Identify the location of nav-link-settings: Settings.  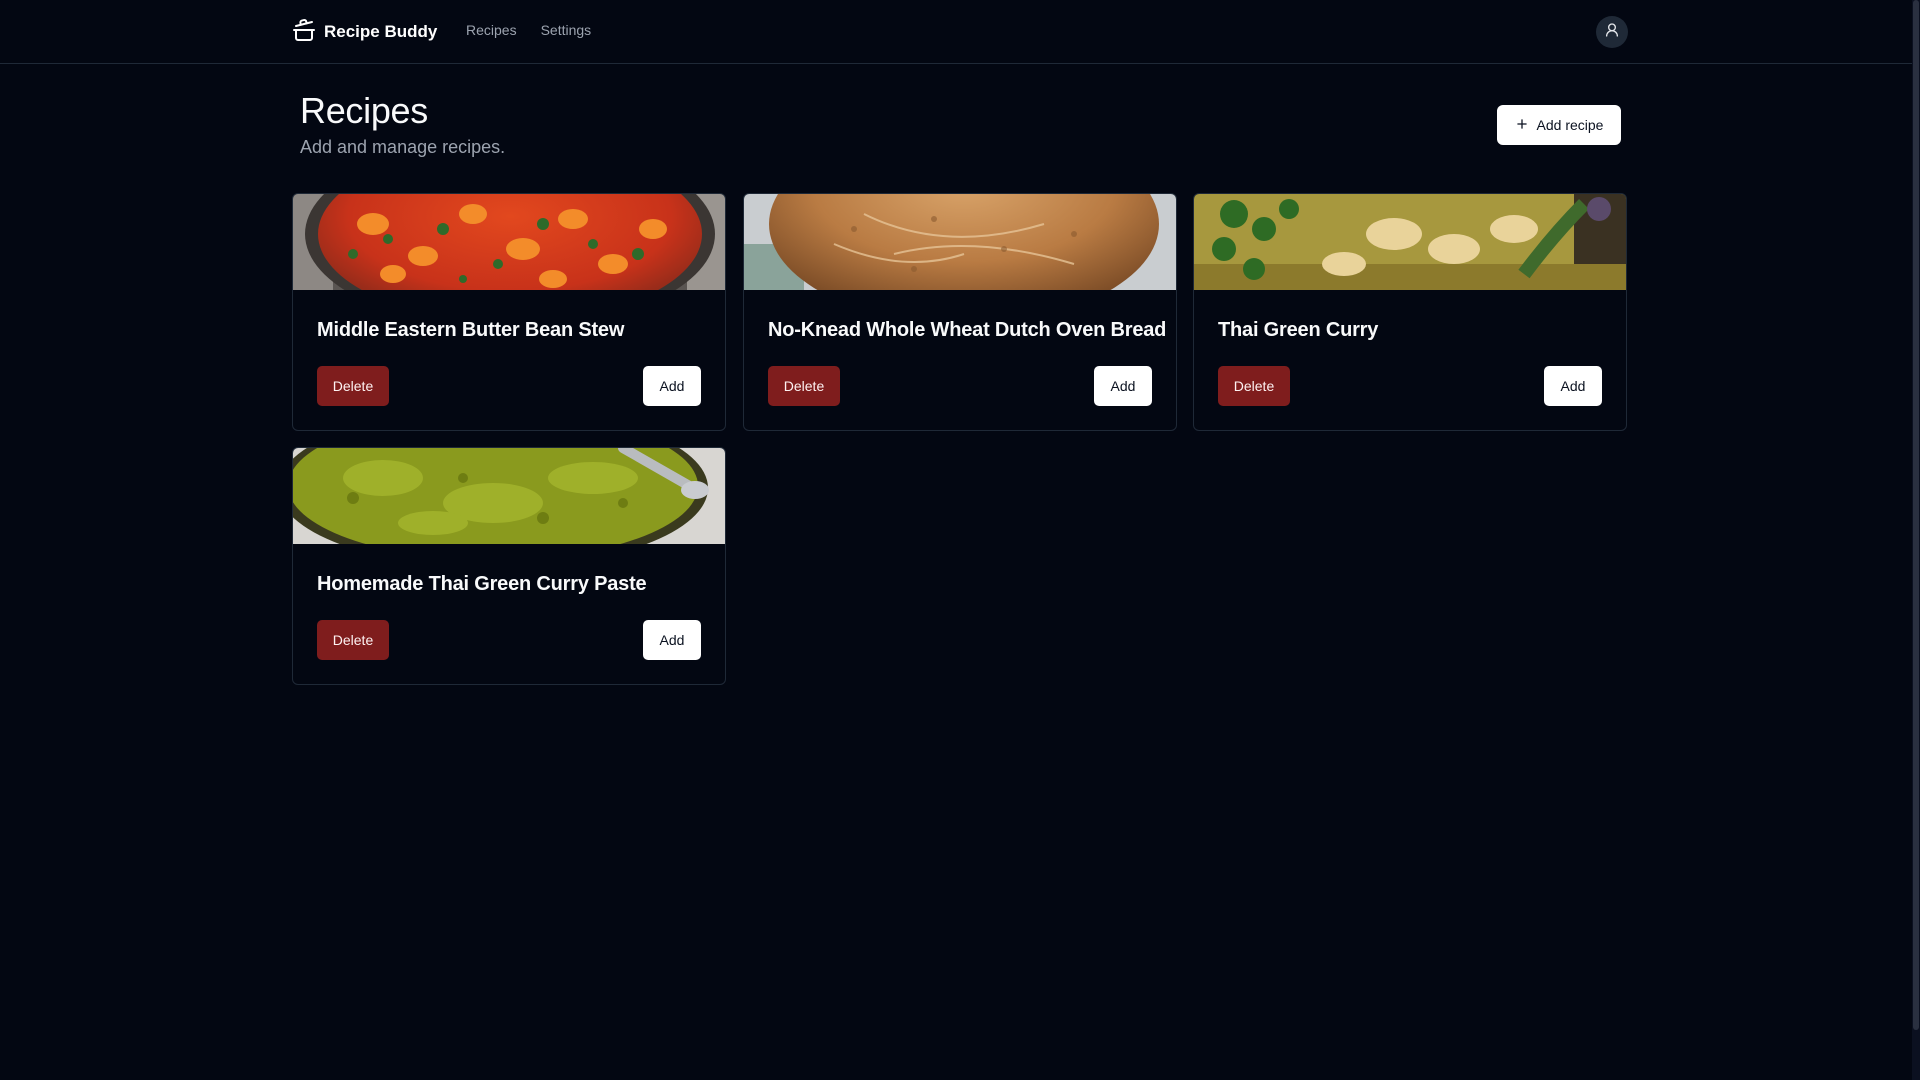
(566, 30).